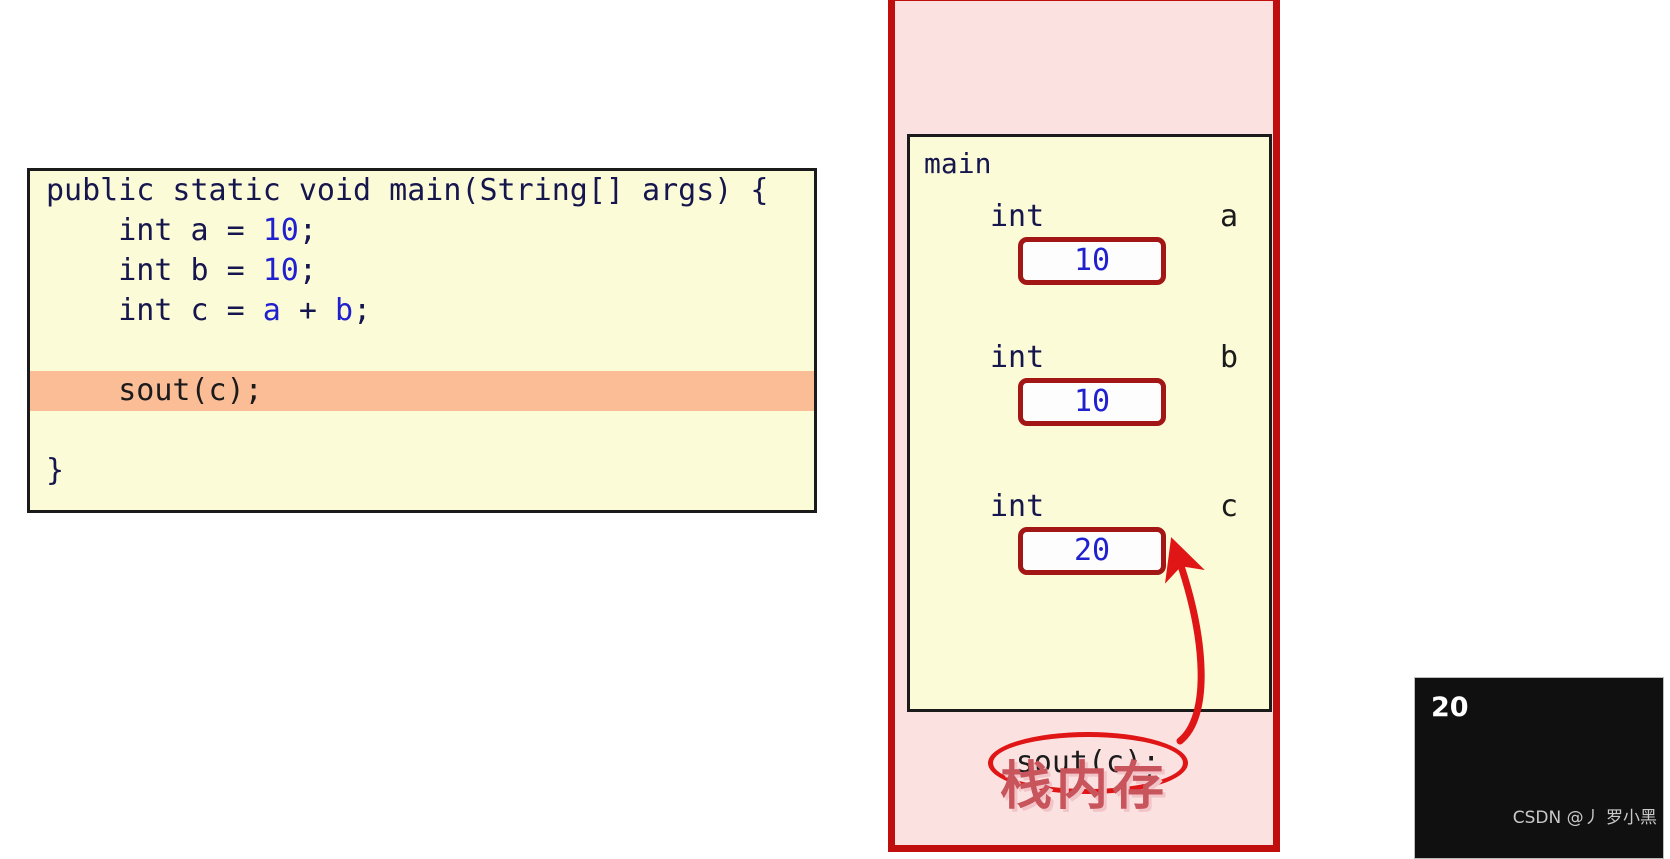 This screenshot has height=859, width=1670. I want to click on console-output-value: 20, so click(1450, 707).